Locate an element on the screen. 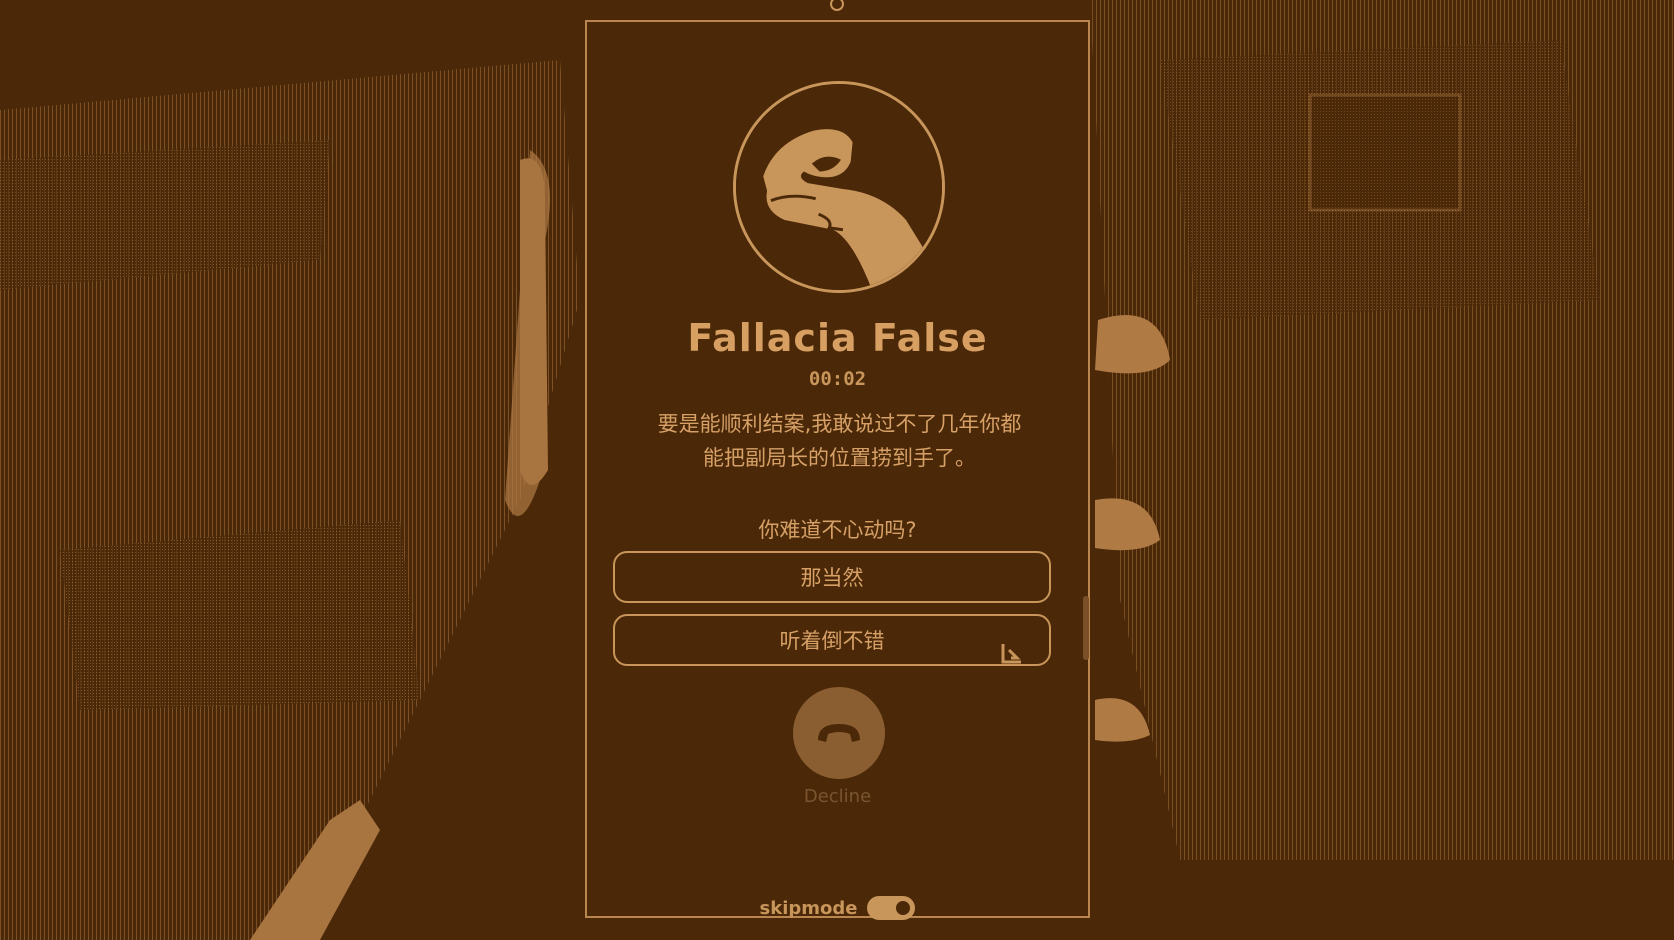 This screenshot has width=1674, height=940. caller-name: Fallacia False is located at coordinates (837, 338).